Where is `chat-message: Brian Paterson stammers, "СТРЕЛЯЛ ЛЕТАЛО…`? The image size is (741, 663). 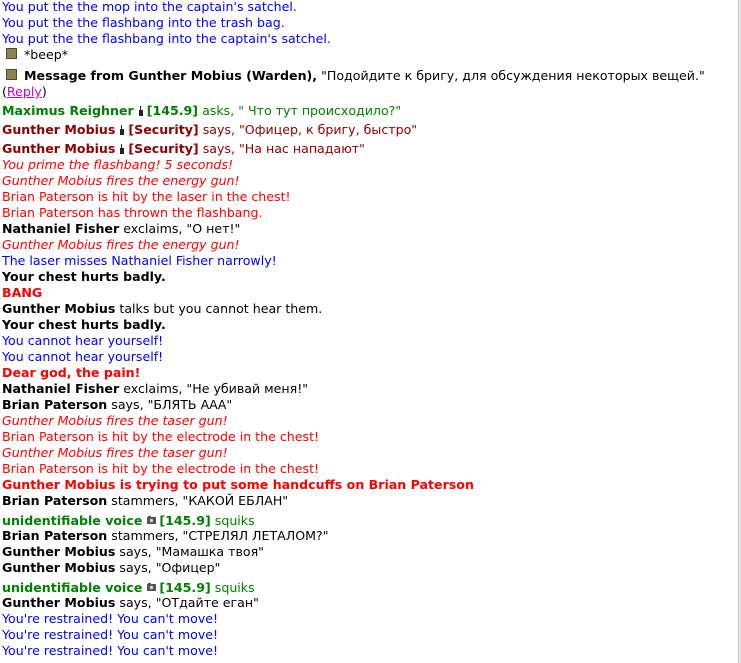
chat-message: Brian Paterson stammers, "СТРЕЛЯЛ ЛЕТАЛО… is located at coordinates (165, 535).